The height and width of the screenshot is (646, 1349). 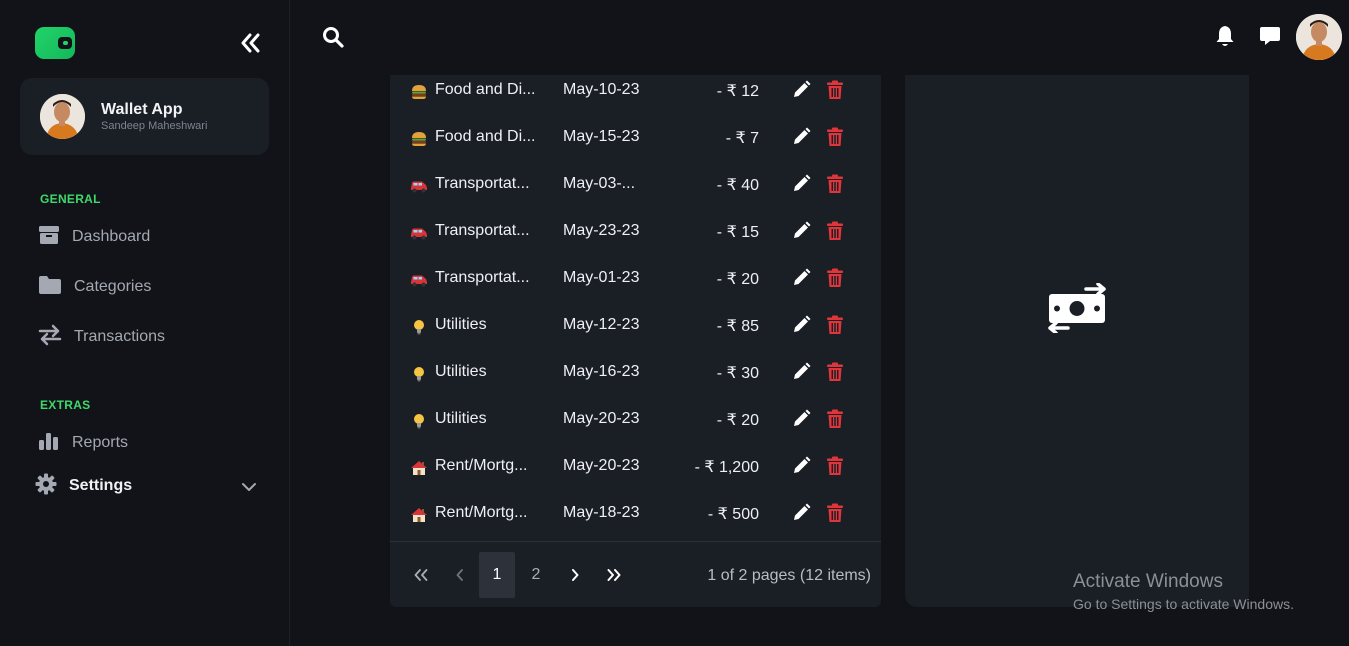 I want to click on avatar, so click(x=62, y=116).